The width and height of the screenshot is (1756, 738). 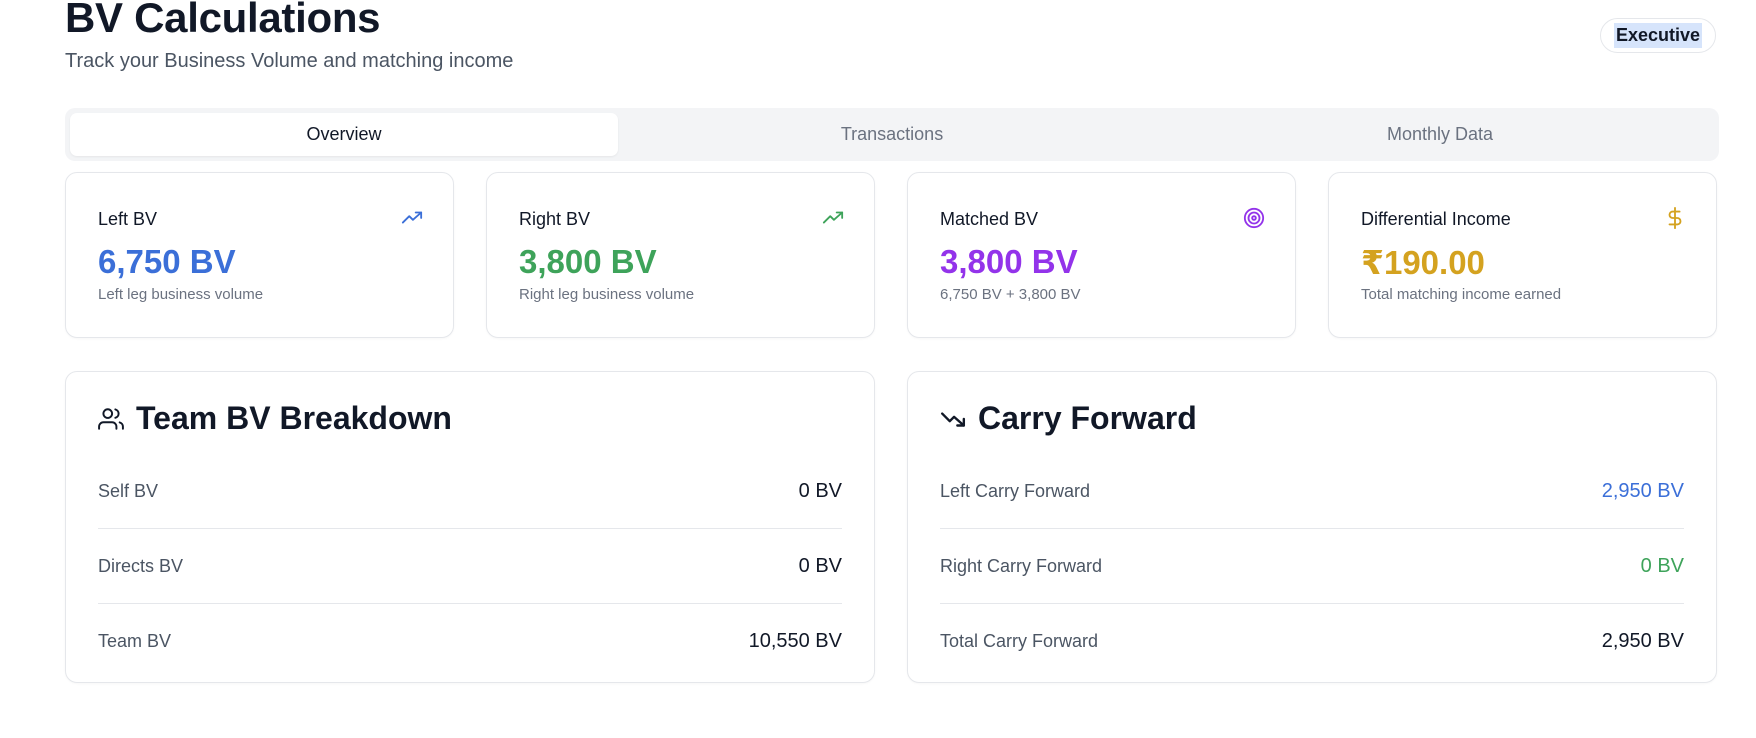 What do you see at coordinates (1436, 219) in the screenshot?
I see `stat-label: Differential Income` at bounding box center [1436, 219].